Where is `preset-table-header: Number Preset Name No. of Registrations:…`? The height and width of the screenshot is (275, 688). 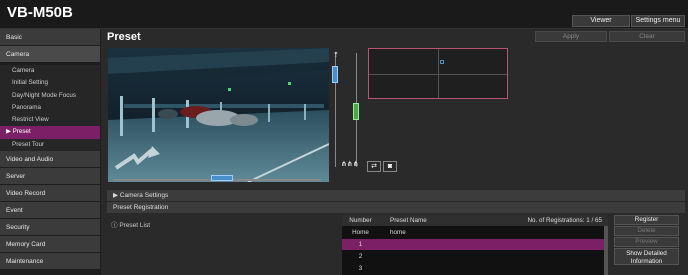
preset-table-header: Number Preset Name No. of Registrations:… is located at coordinates (475, 220).